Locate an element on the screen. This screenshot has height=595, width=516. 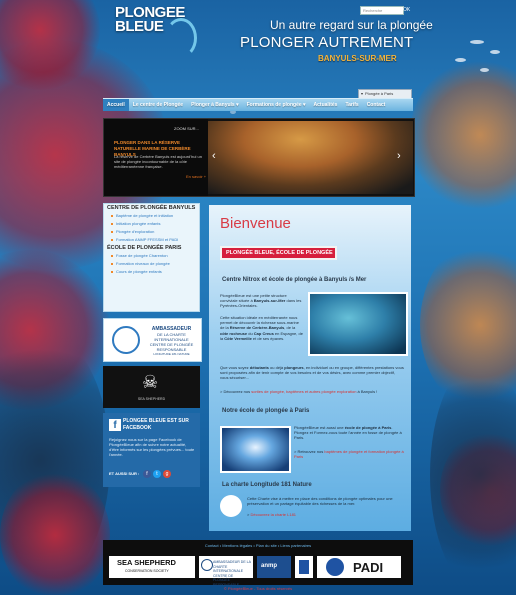
footer-logo1-sub: CONSERVATION SOCIETY is located at coordinates (147, 571).